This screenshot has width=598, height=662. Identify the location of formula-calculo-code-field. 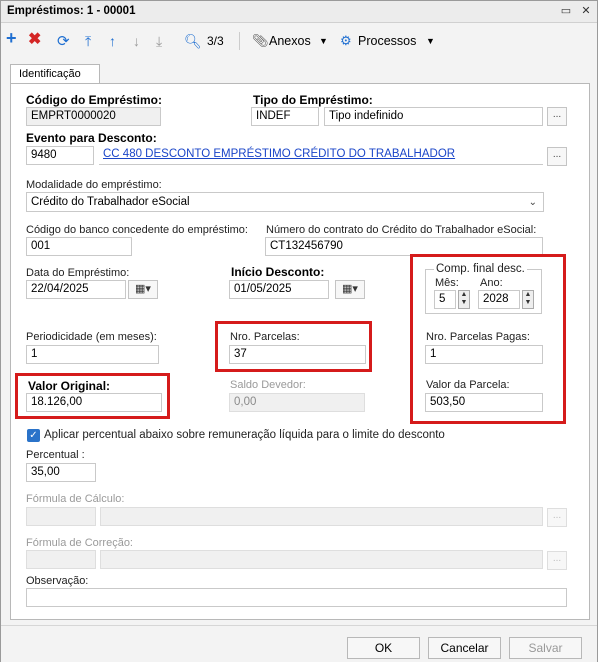
(61, 516).